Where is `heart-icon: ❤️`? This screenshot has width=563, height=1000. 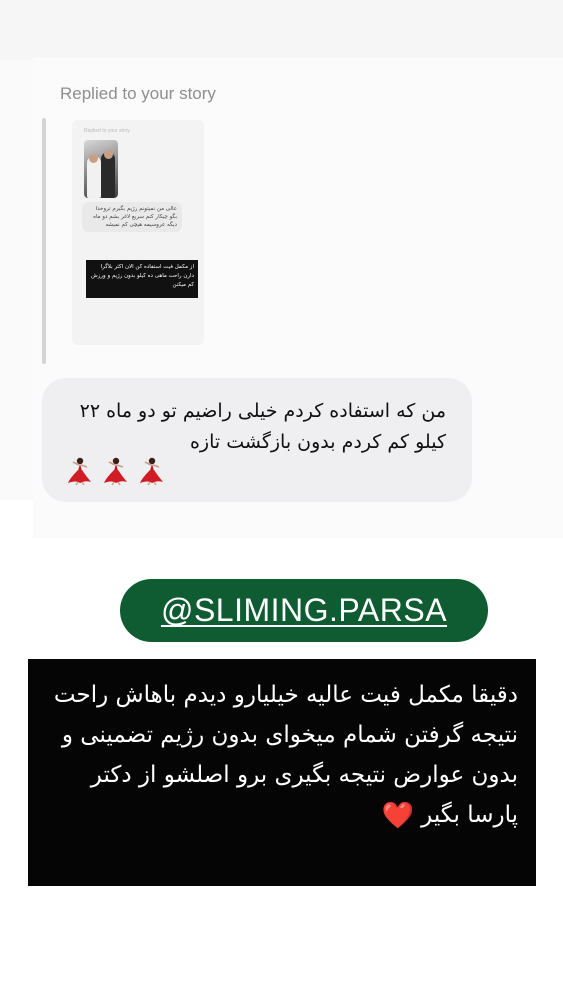
heart-icon: ❤️ is located at coordinates (397, 815).